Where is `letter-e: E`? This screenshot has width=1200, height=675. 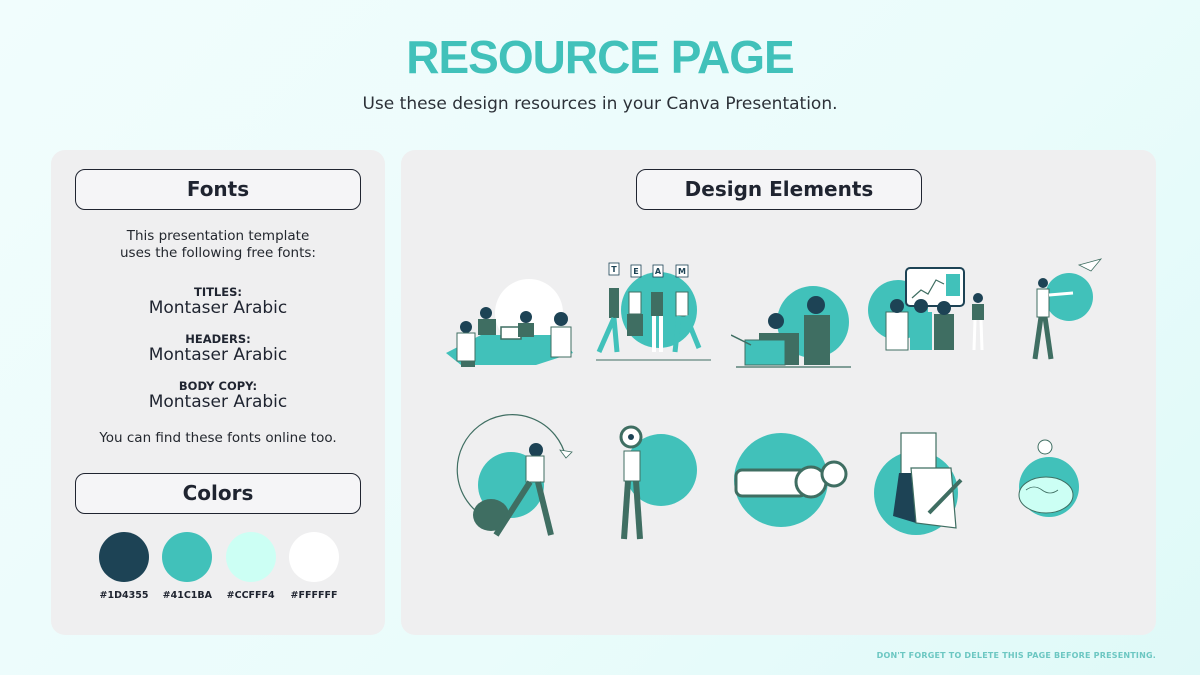 letter-e: E is located at coordinates (635, 271).